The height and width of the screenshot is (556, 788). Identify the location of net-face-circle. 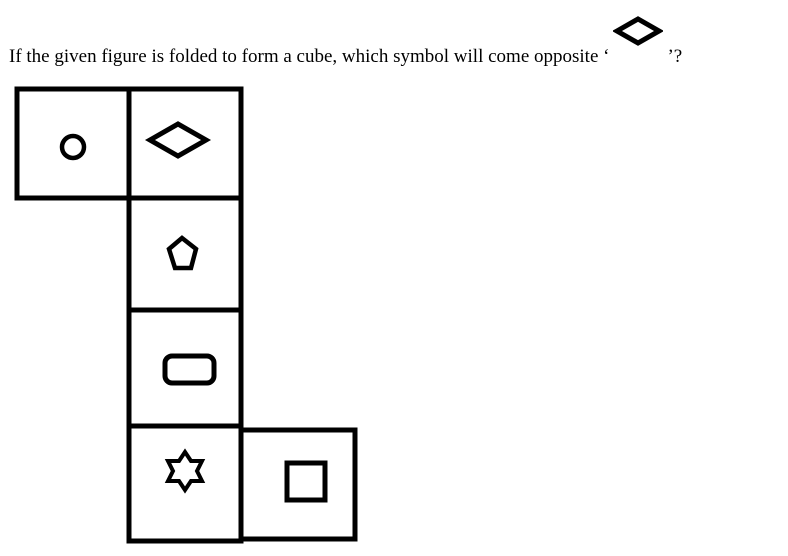
(73, 143).